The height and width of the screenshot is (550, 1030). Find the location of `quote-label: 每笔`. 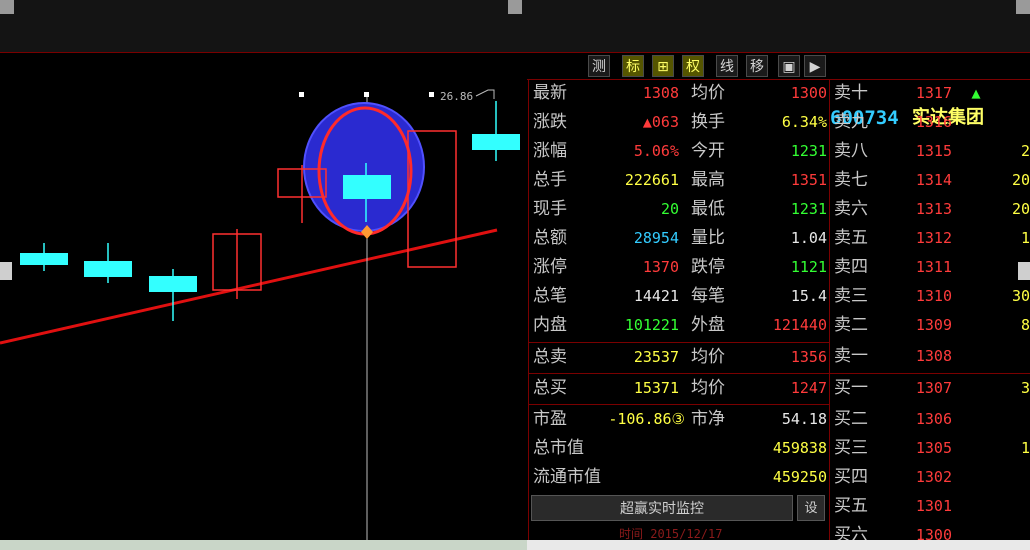

quote-label: 每笔 is located at coordinates (708, 296).